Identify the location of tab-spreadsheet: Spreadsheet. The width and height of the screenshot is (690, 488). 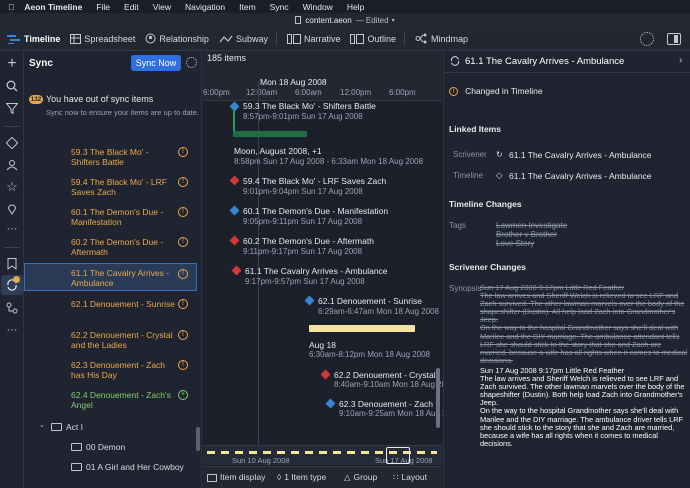
(102, 38).